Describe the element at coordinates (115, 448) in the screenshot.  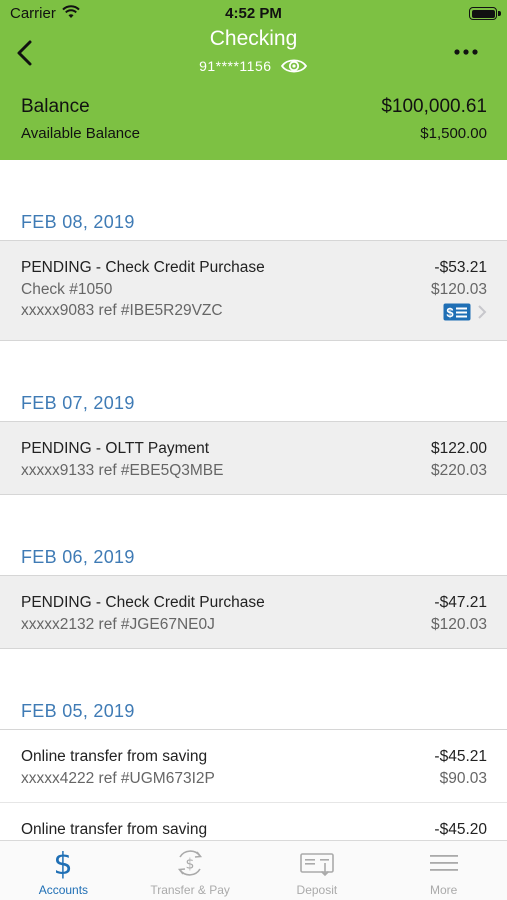
I see `transaction-description: PENDING - OLTT Payment` at that location.